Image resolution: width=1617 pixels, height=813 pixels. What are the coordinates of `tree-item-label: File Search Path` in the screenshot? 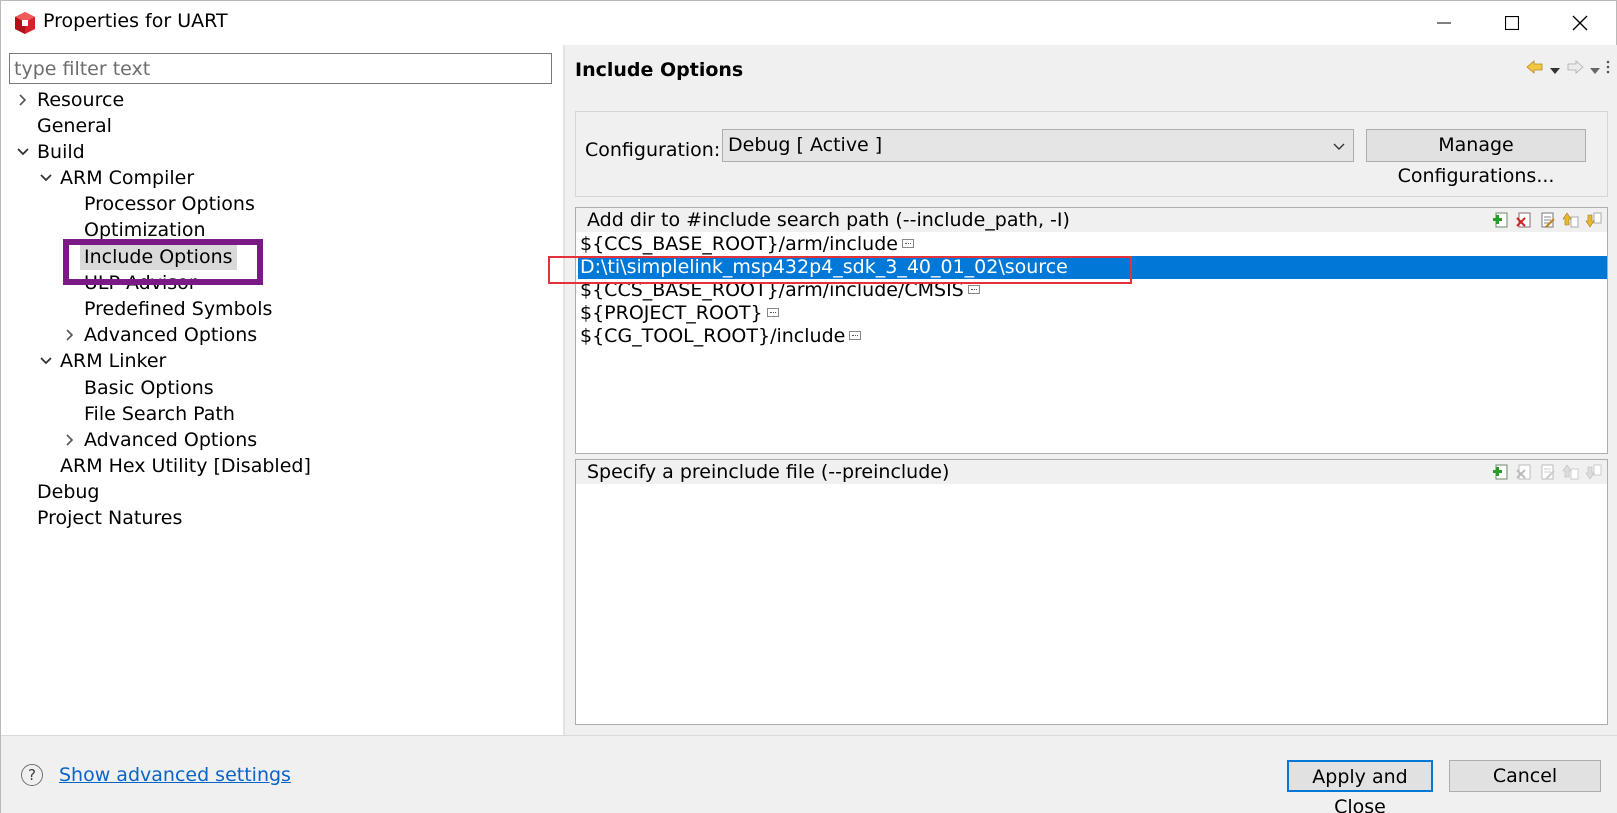 It's located at (159, 414).